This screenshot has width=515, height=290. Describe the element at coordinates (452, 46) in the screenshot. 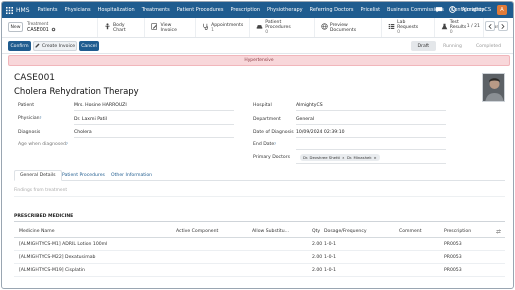

I see `stage-running: Running` at that location.